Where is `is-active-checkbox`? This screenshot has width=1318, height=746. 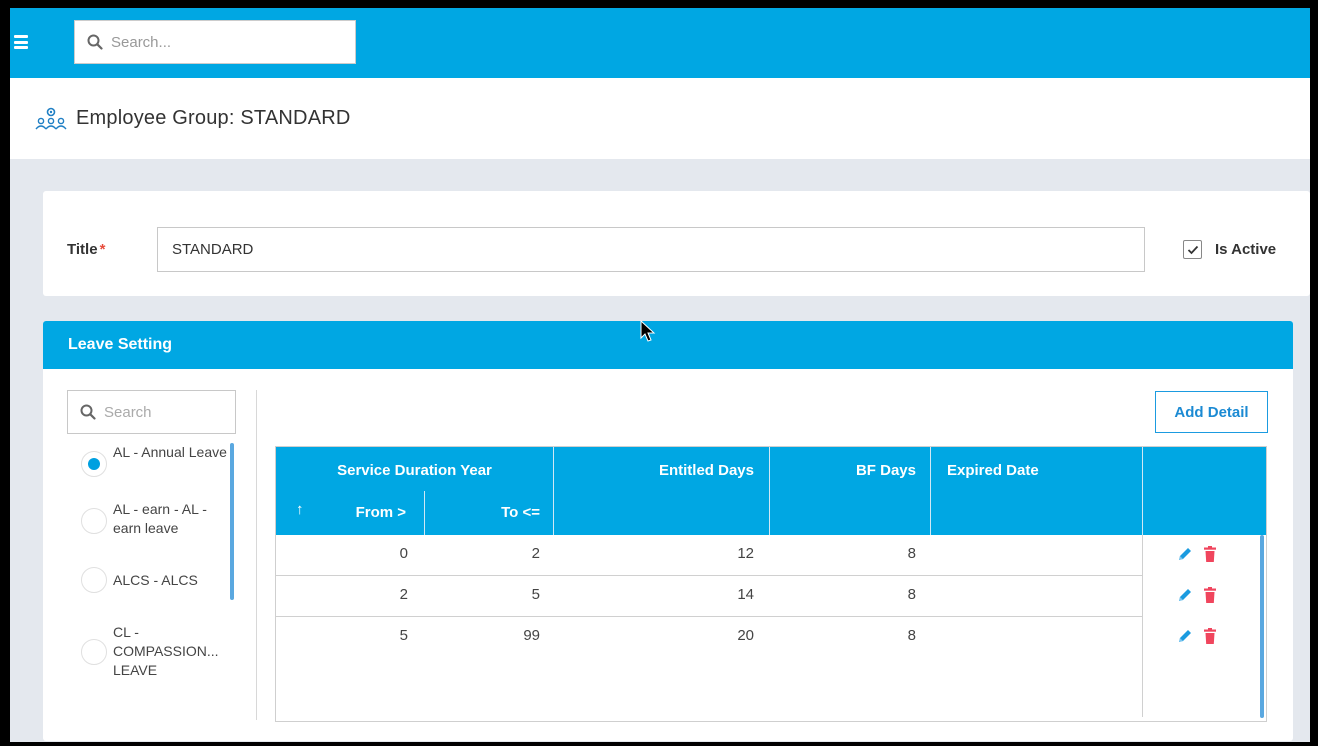
is-active-checkbox is located at coordinates (1192, 249).